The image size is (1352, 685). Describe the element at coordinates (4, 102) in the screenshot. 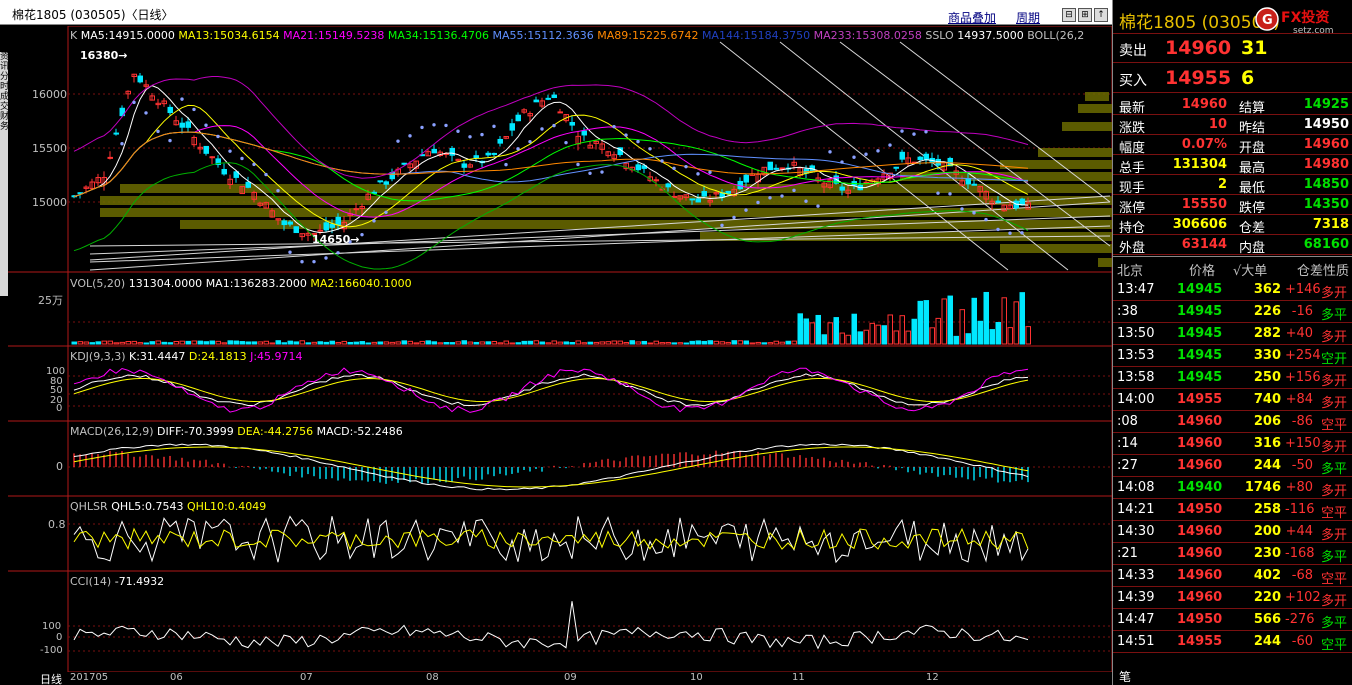

I see `left-tab-trade: 成交` at that location.